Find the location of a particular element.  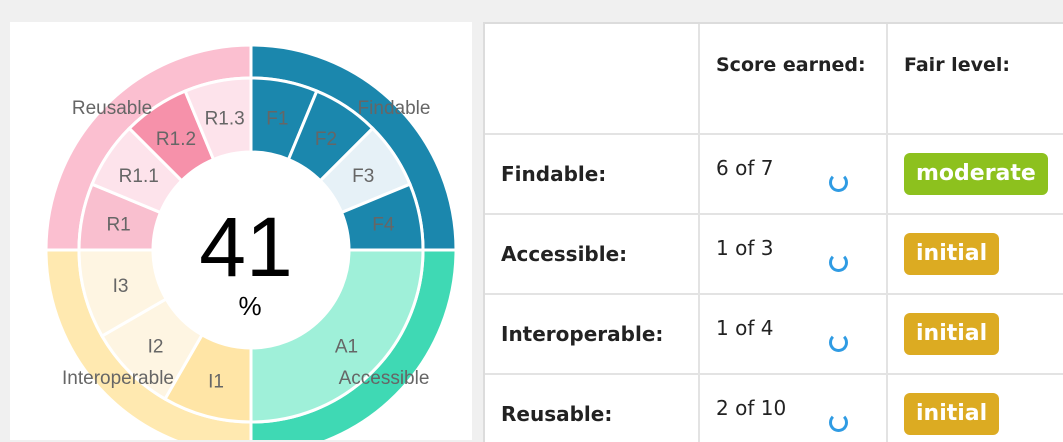

inner-label-f1: F1 is located at coordinates (277, 119).